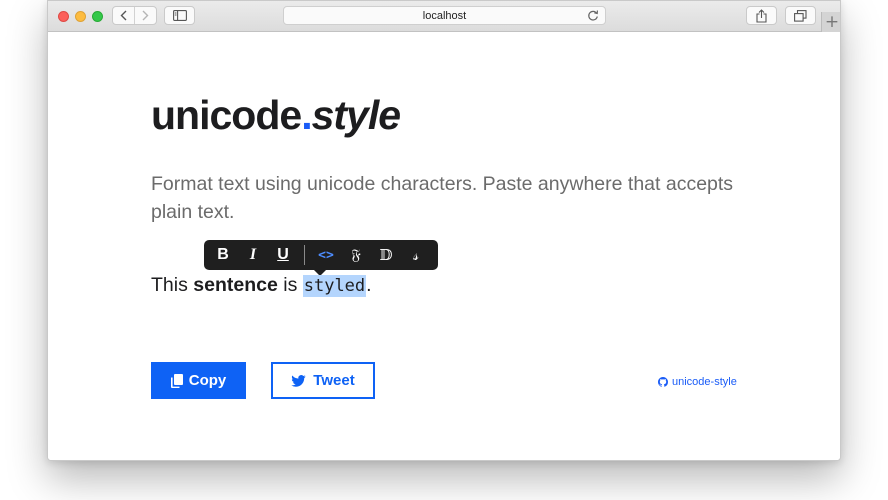  Describe the element at coordinates (356, 115) in the screenshot. I see `title-italic: style` at that location.